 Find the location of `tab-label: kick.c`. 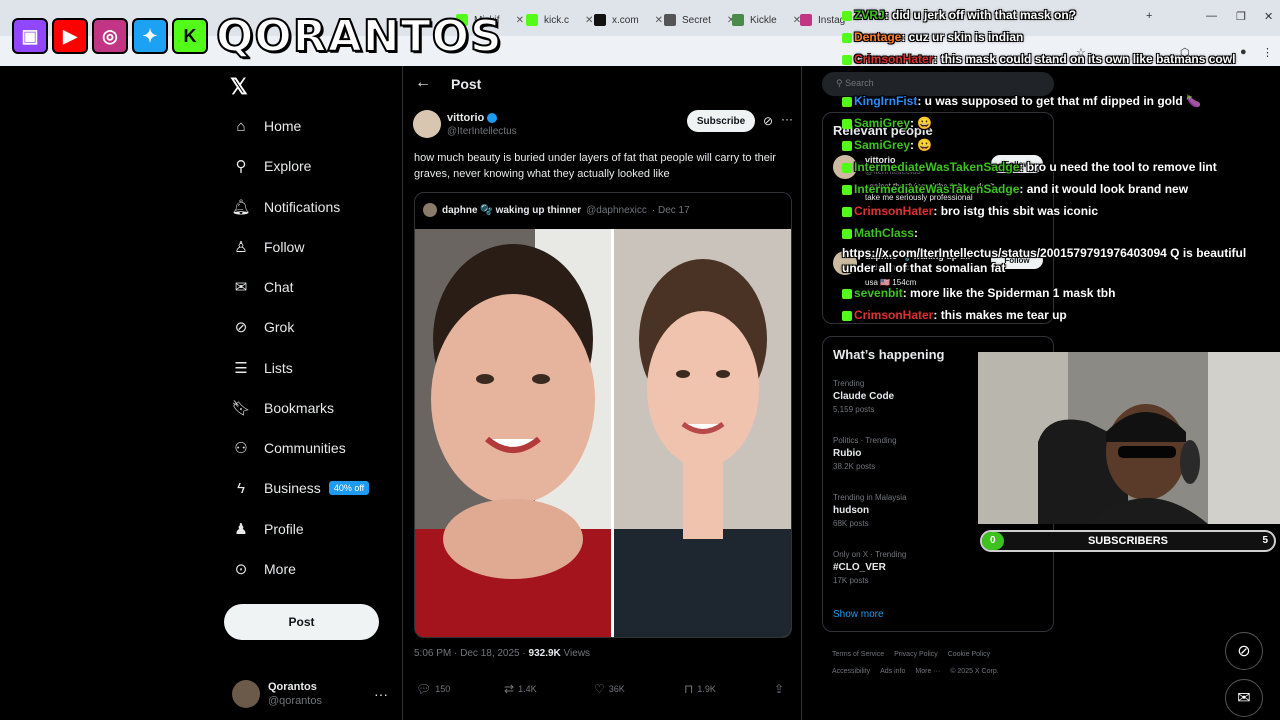

tab-label: kick.c is located at coordinates (556, 20).